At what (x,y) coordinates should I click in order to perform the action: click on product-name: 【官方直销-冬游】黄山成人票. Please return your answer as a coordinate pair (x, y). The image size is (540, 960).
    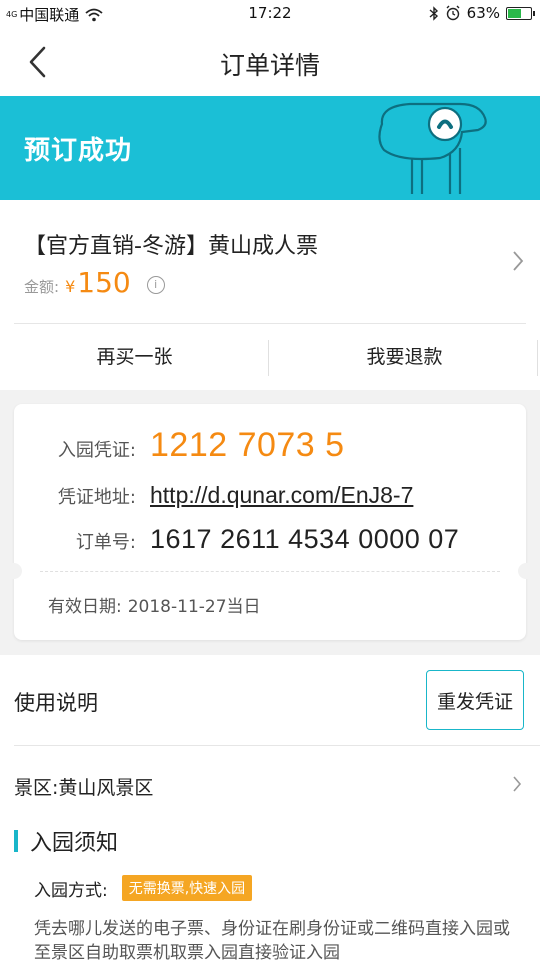
    Looking at the image, I should click on (171, 246).